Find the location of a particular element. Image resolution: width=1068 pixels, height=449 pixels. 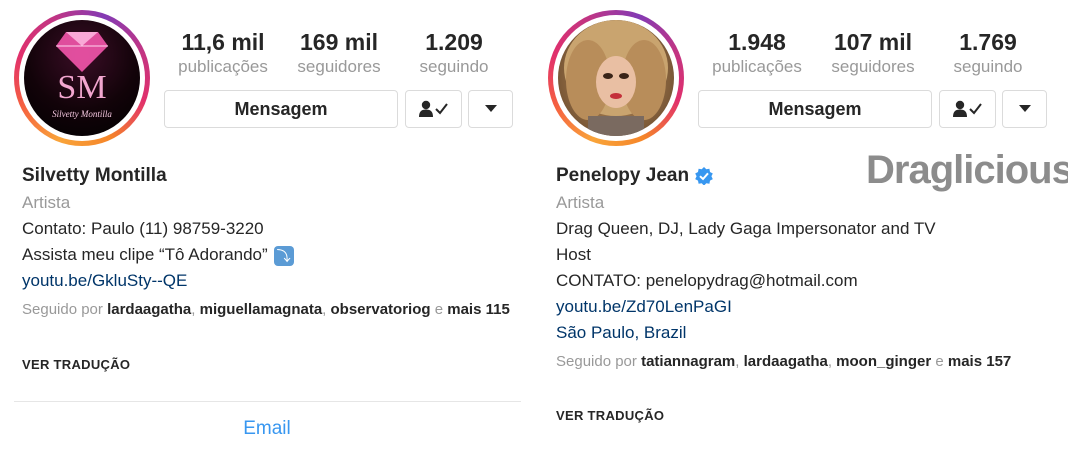

stat-following-count: 1.769 is located at coordinates (988, 42).